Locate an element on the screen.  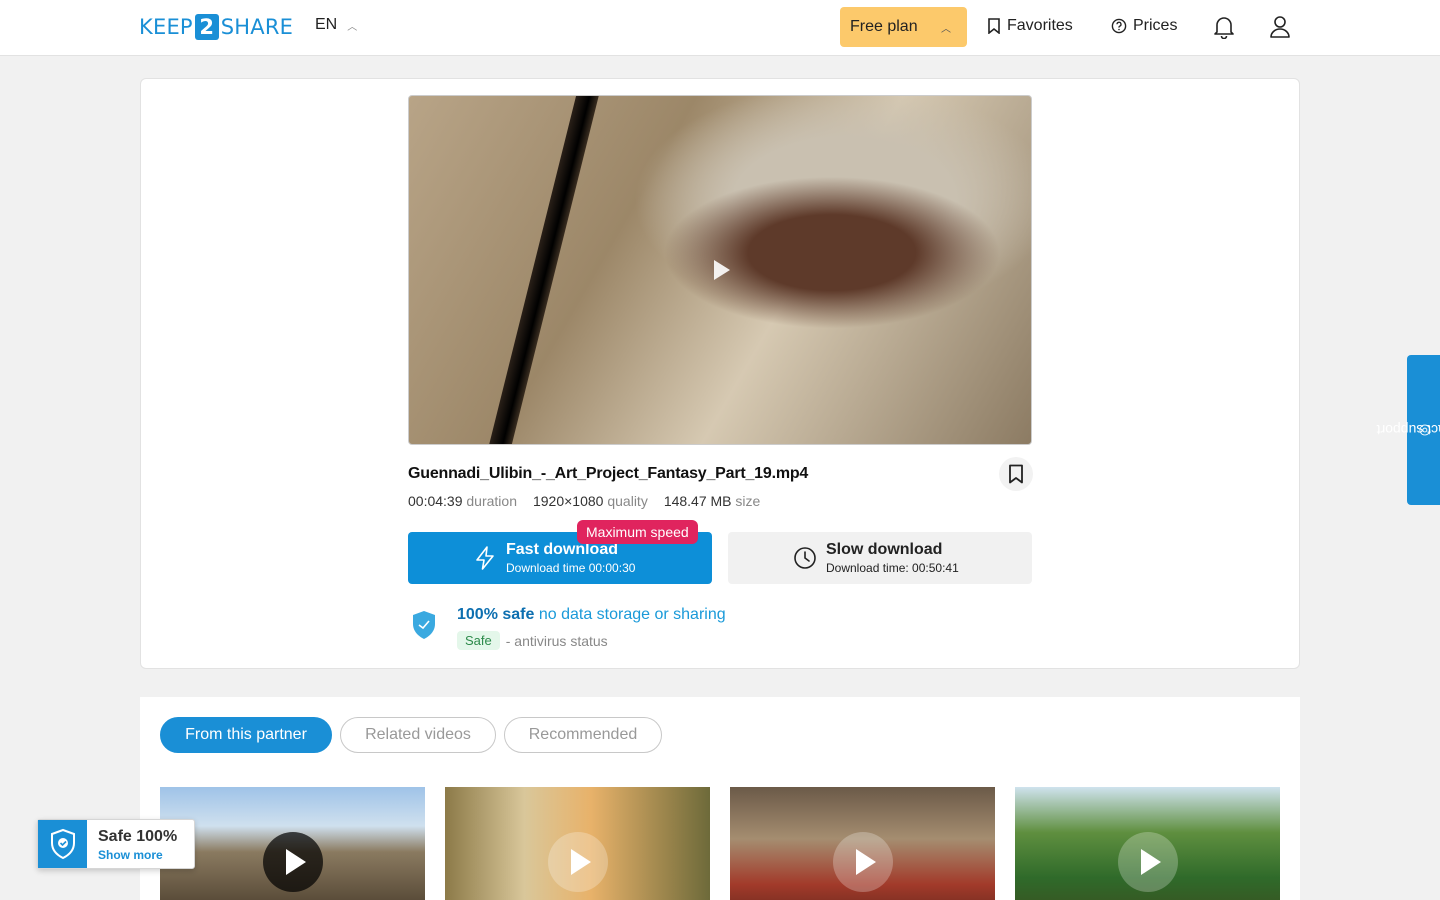
max-speed-badge: Maximum speed is located at coordinates (637, 532).